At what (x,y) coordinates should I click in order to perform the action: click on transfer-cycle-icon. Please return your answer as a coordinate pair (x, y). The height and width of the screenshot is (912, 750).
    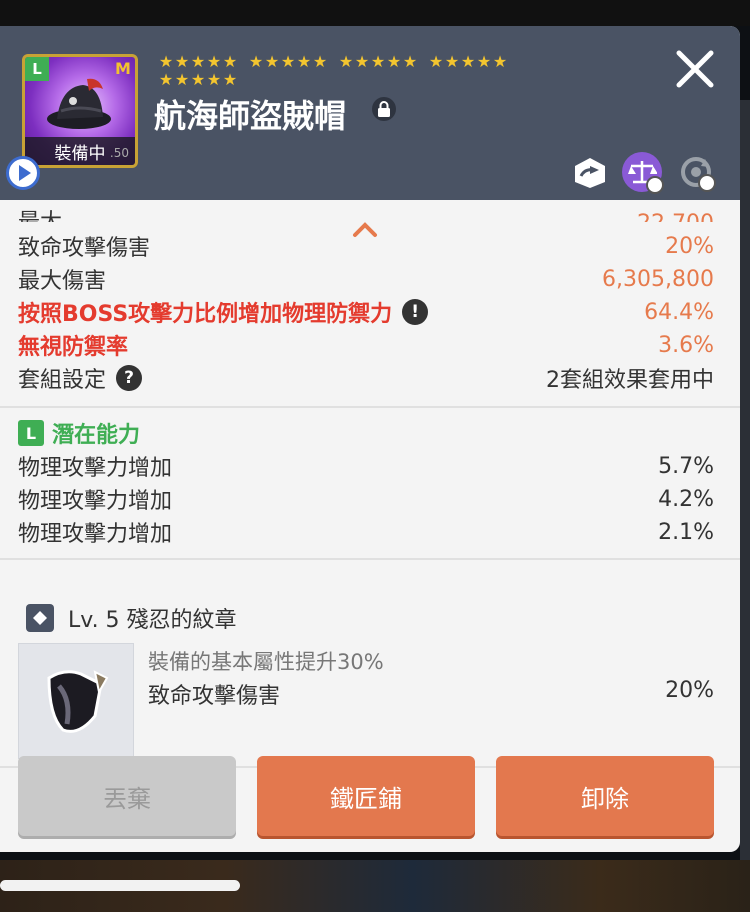
    Looking at the image, I should click on (696, 172).